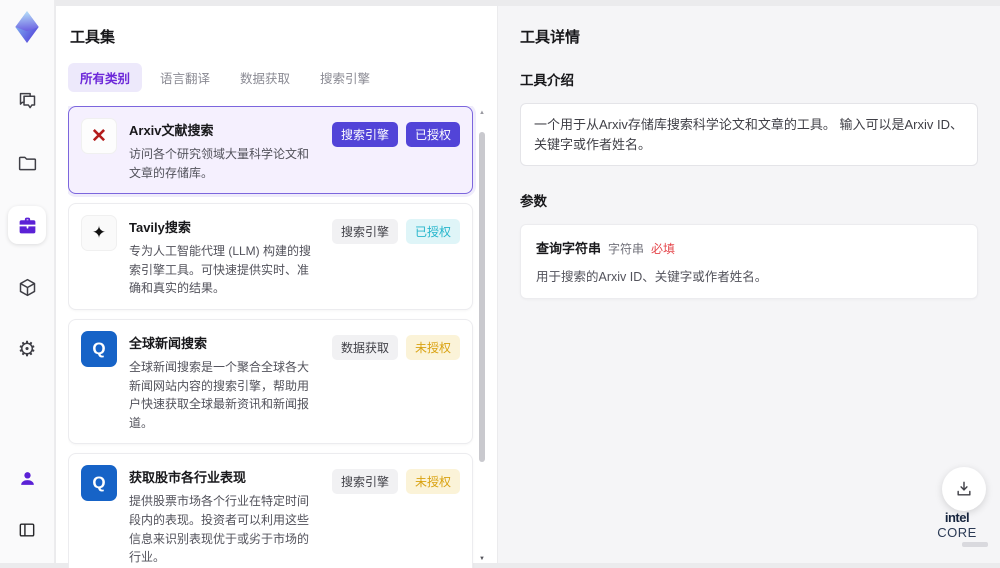 The height and width of the screenshot is (568, 1000). I want to click on user-avatar-button, so click(27, 478).